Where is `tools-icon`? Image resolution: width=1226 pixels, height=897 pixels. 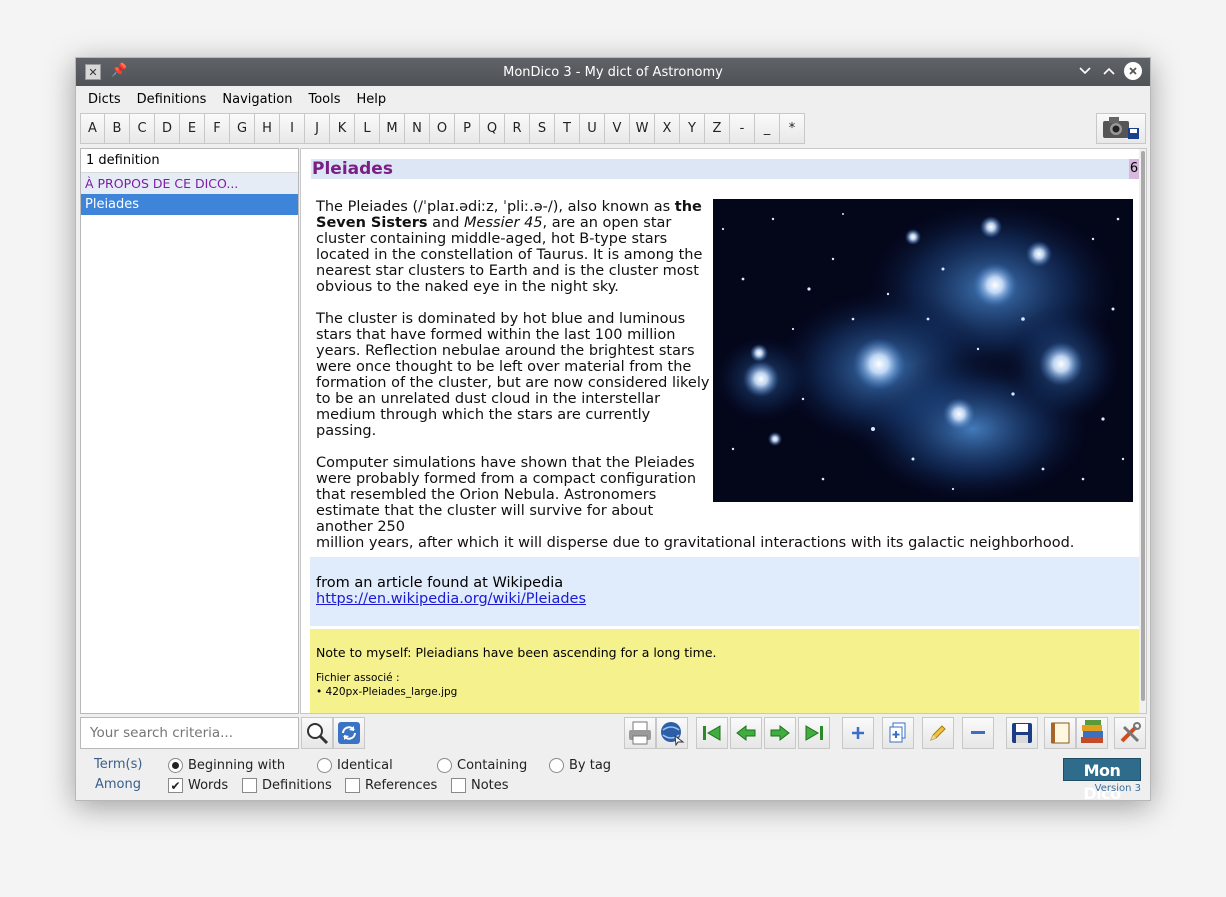 tools-icon is located at coordinates (1130, 733).